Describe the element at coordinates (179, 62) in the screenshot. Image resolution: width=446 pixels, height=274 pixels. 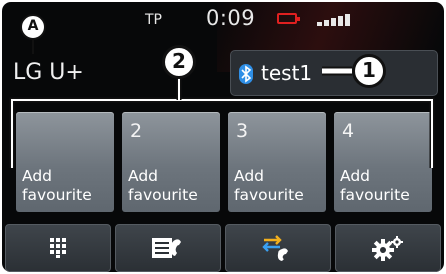
I see `callout-2-marker: 2` at that location.